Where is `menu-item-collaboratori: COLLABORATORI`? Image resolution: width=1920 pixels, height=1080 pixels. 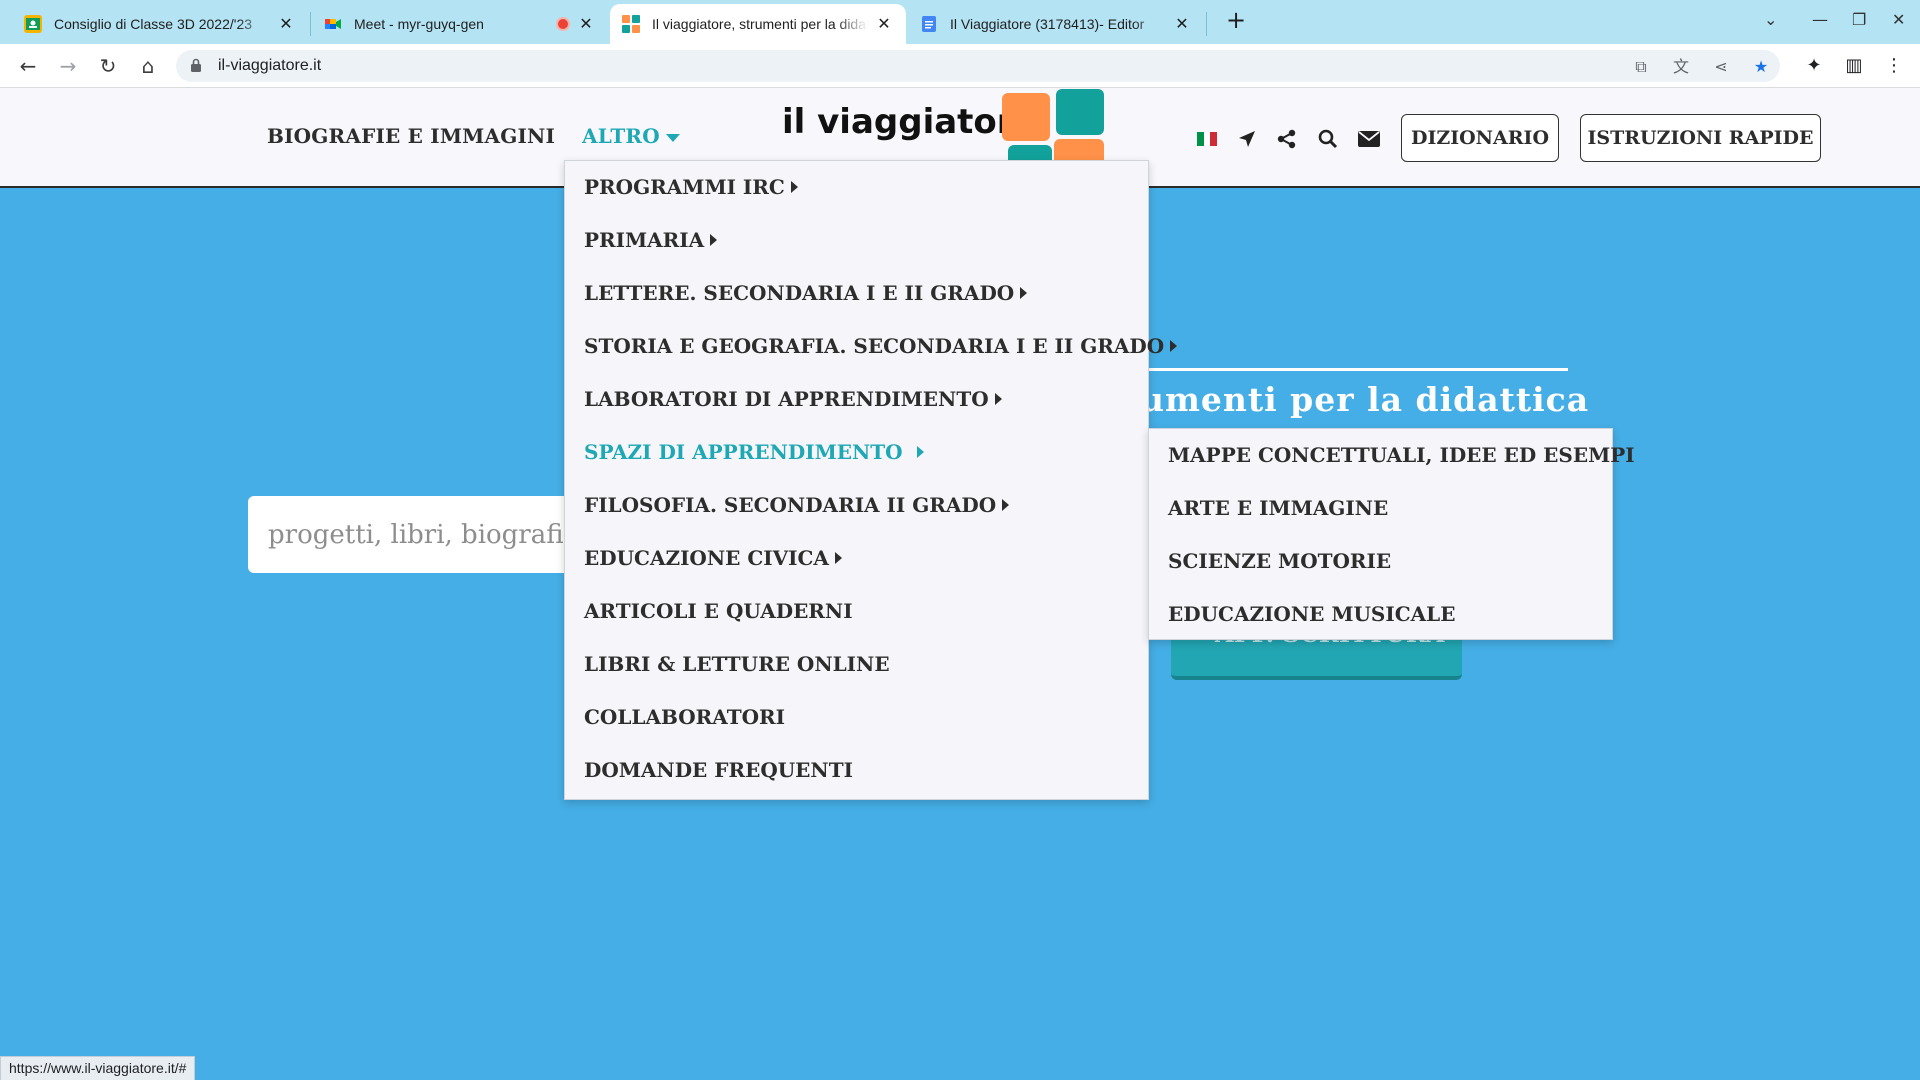
menu-item-collaboratori: COLLABORATORI is located at coordinates (684, 717).